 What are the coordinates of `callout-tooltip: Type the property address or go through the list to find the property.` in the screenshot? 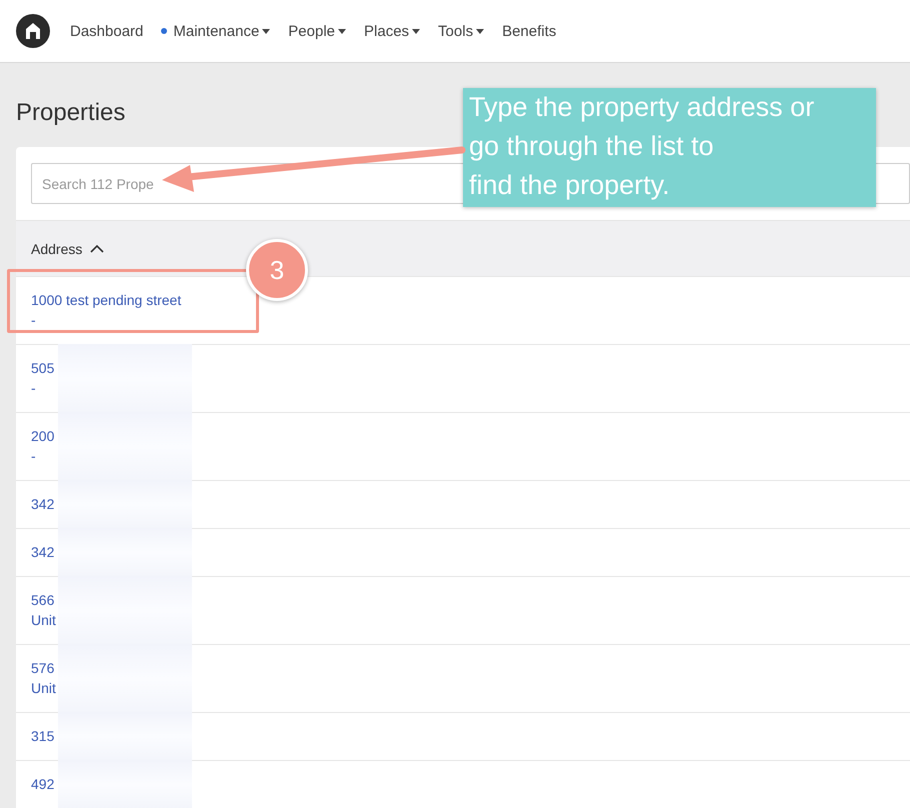 It's located at (669, 147).